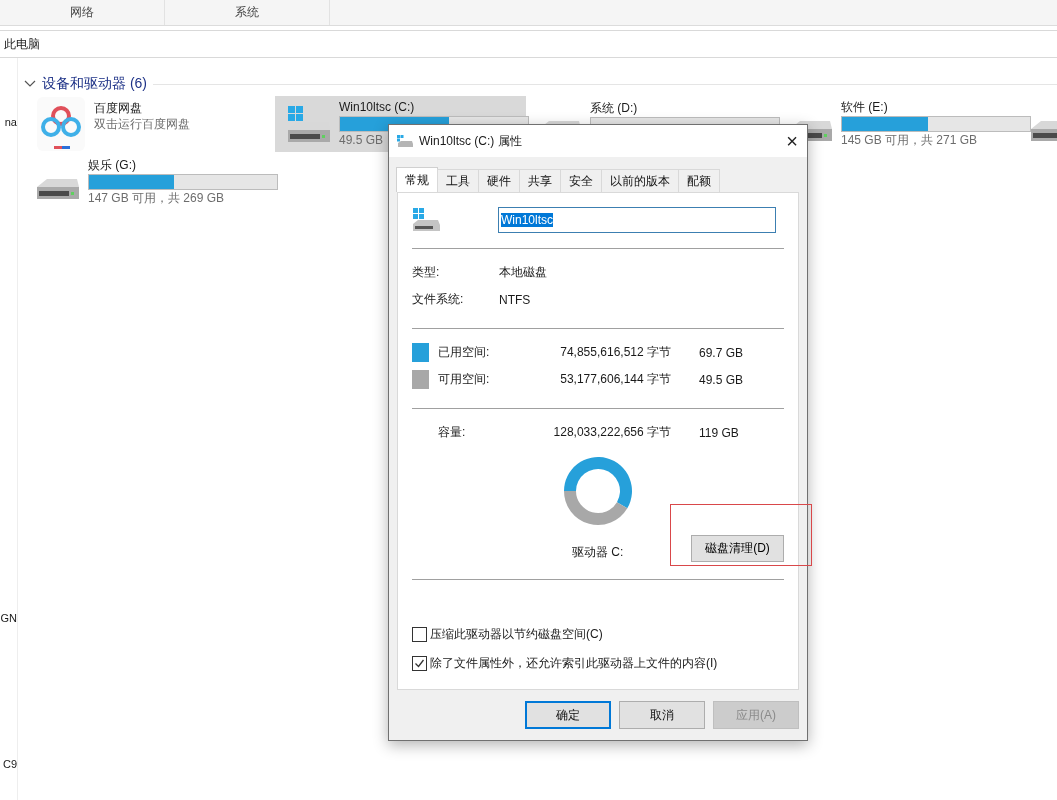 The image size is (1057, 800). What do you see at coordinates (516, 634) in the screenshot?
I see `checkbox-label: 压缩此驱动器以节约磁盘空间(C)` at bounding box center [516, 634].